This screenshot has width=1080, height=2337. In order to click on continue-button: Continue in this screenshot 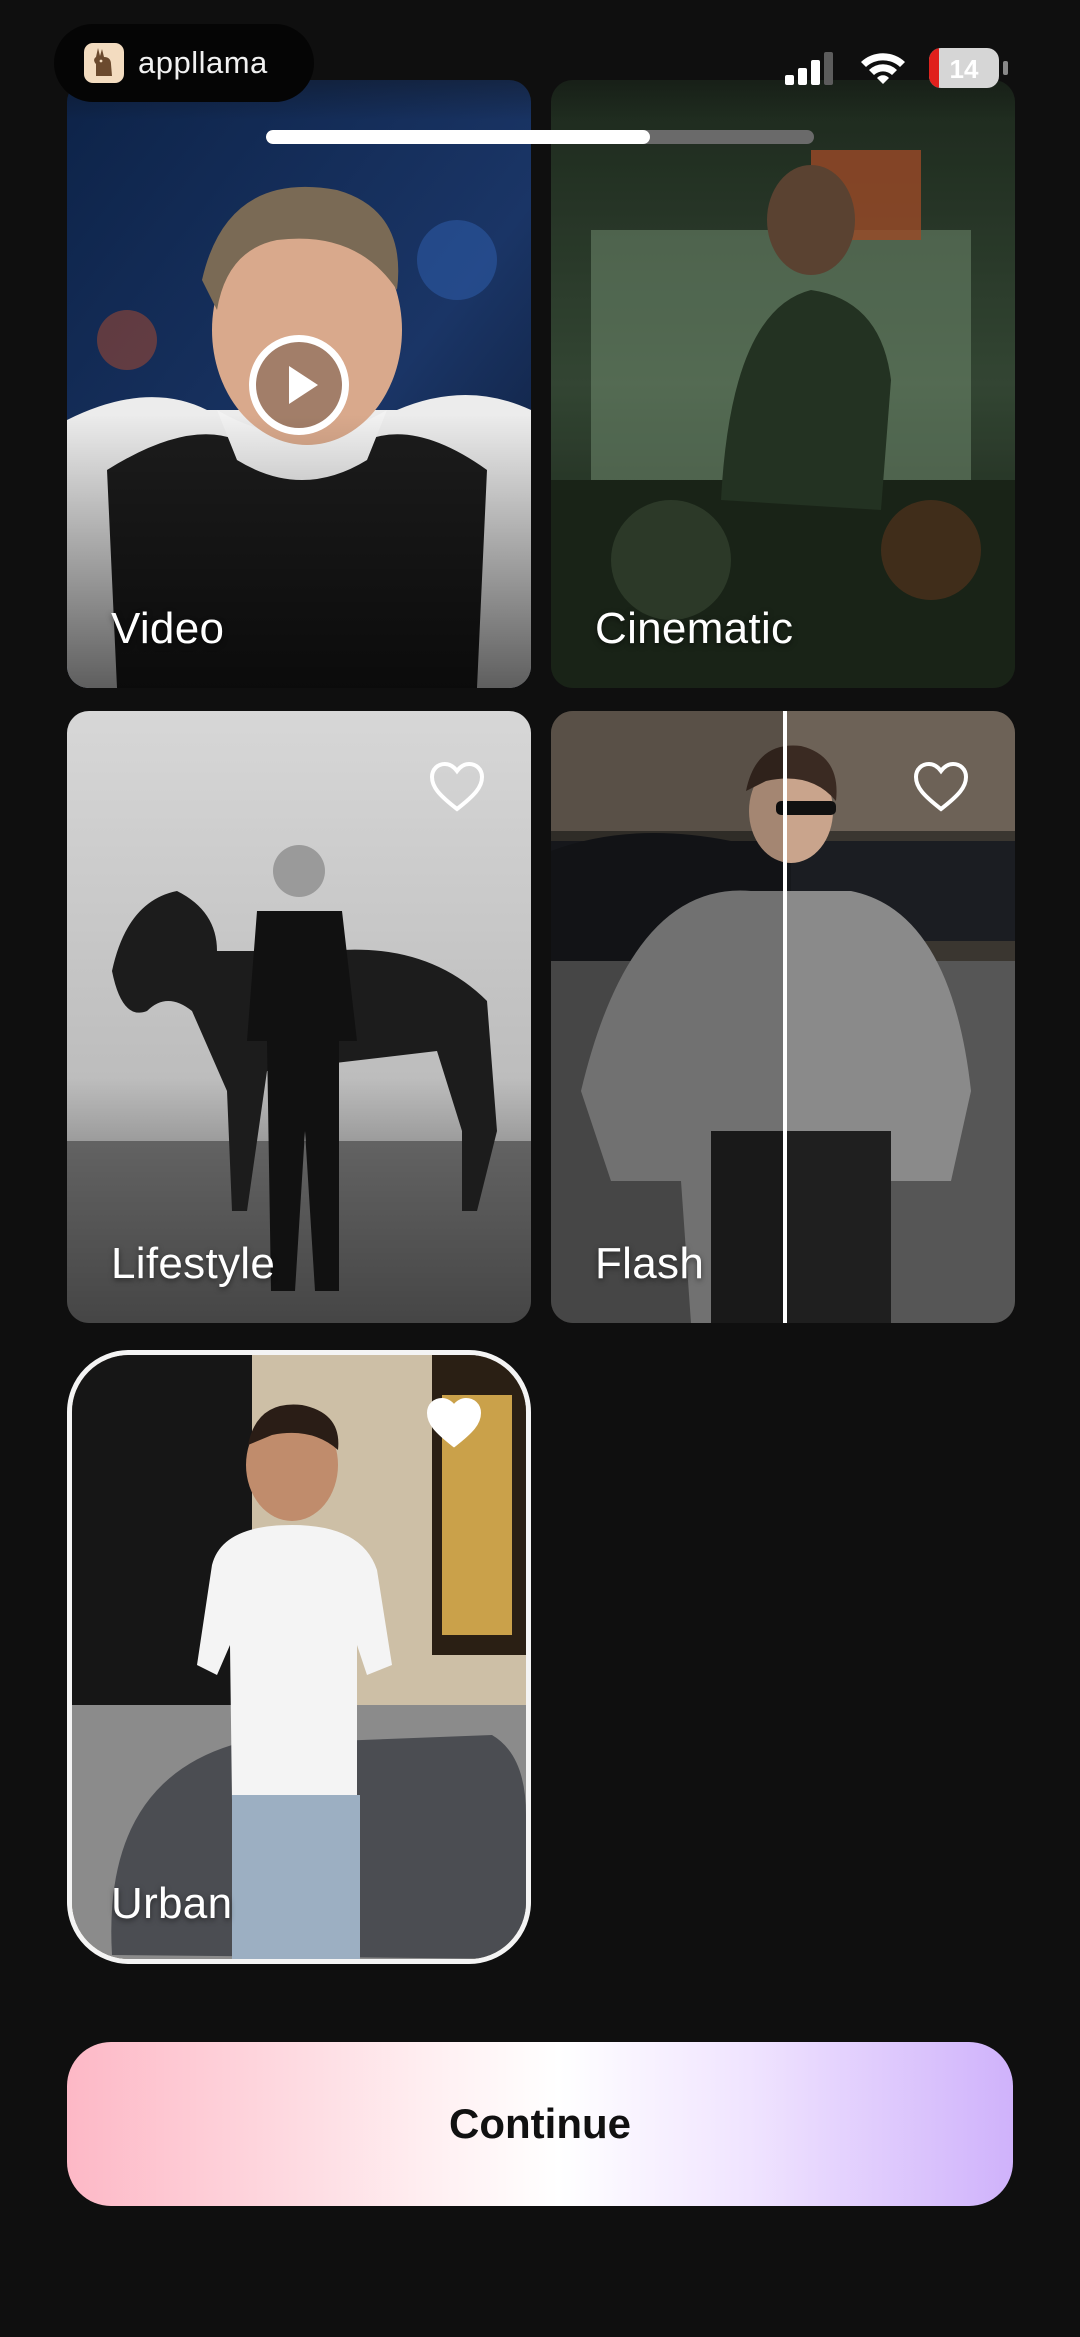, I will do `click(540, 2124)`.